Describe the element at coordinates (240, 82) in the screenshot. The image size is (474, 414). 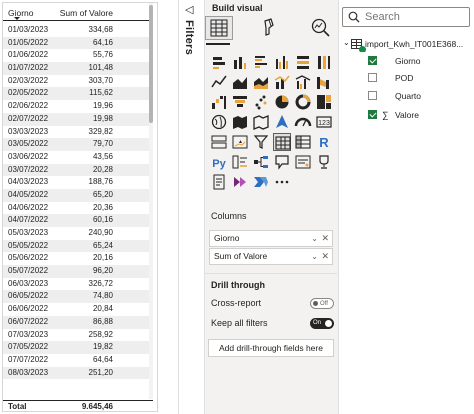
I see `area-chart-icon` at that location.